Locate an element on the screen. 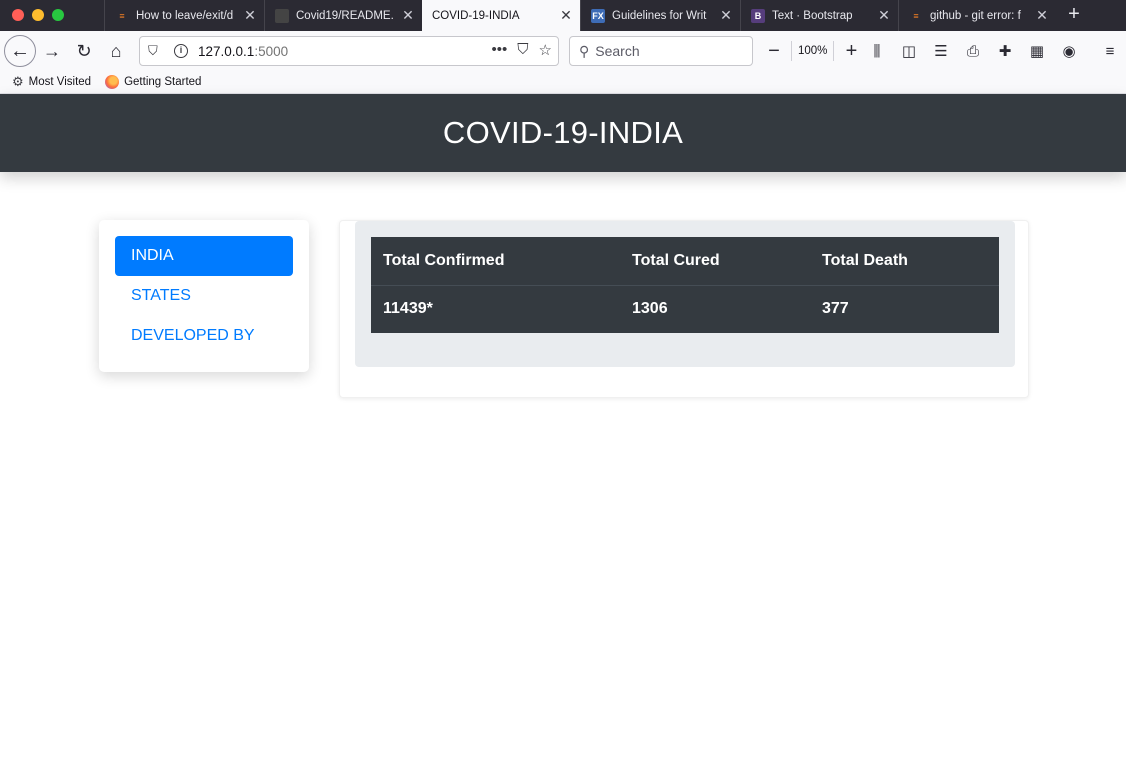 Image resolution: width=1126 pixels, height=758 pixels. page-header: COVID-19-INDIA is located at coordinates (563, 133).